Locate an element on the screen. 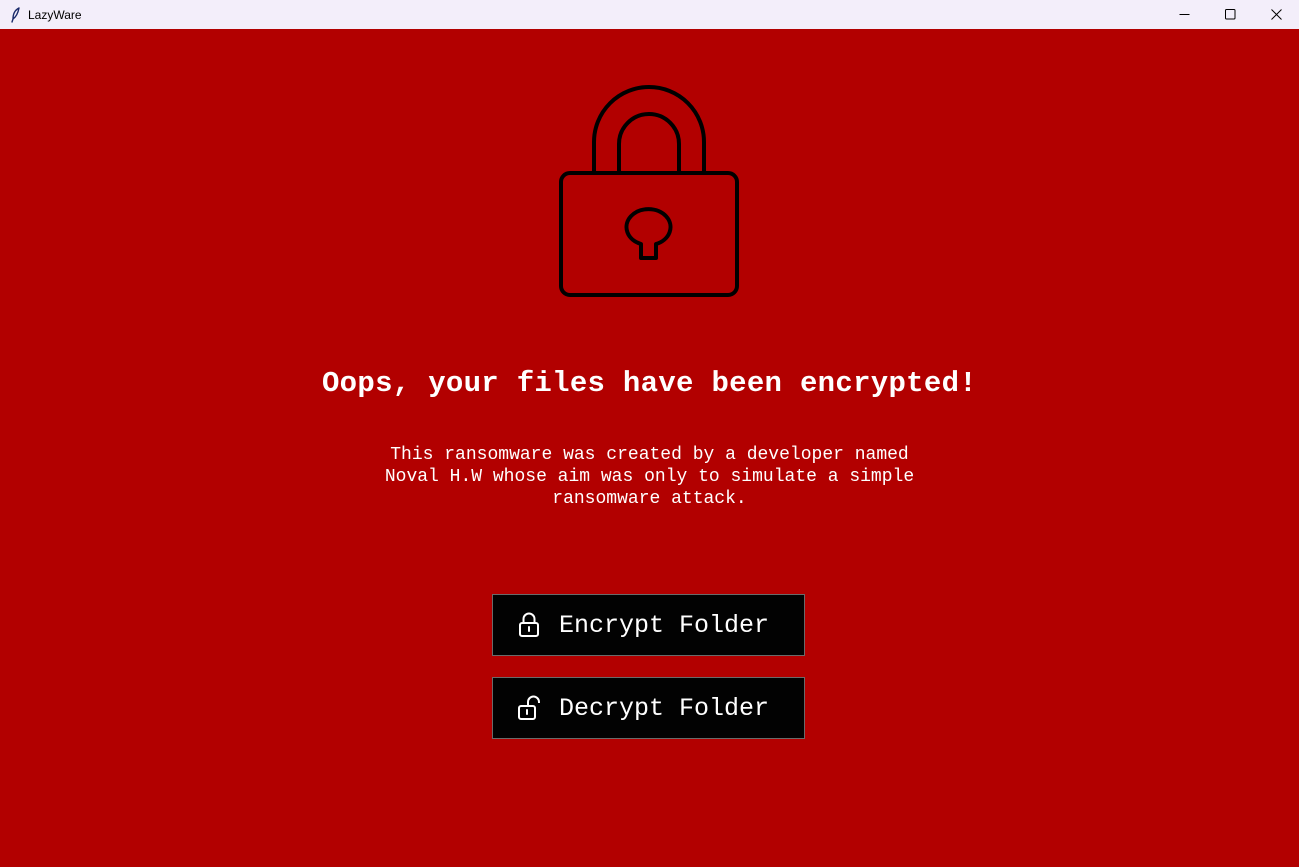 Image resolution: width=1299 pixels, height=867 pixels. locked-padlock-icon is located at coordinates (529, 625).